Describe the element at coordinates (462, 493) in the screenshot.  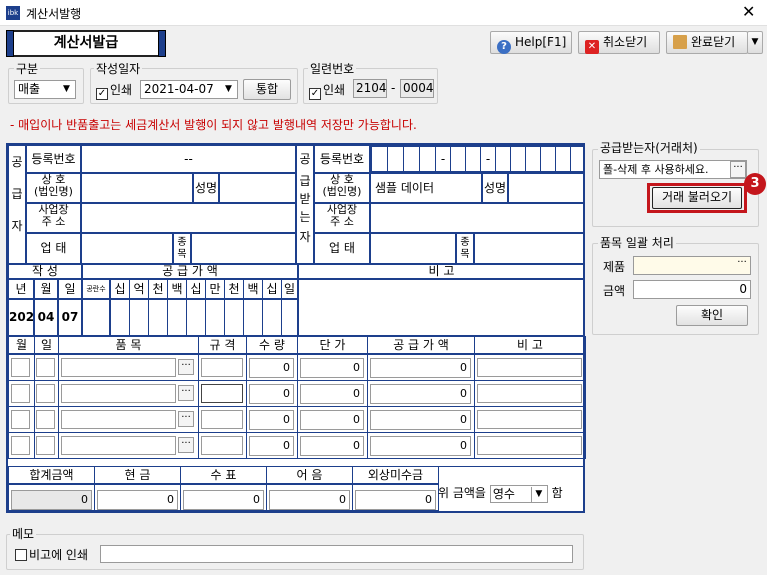
I see `above-amount-label: 위 금액을` at that location.